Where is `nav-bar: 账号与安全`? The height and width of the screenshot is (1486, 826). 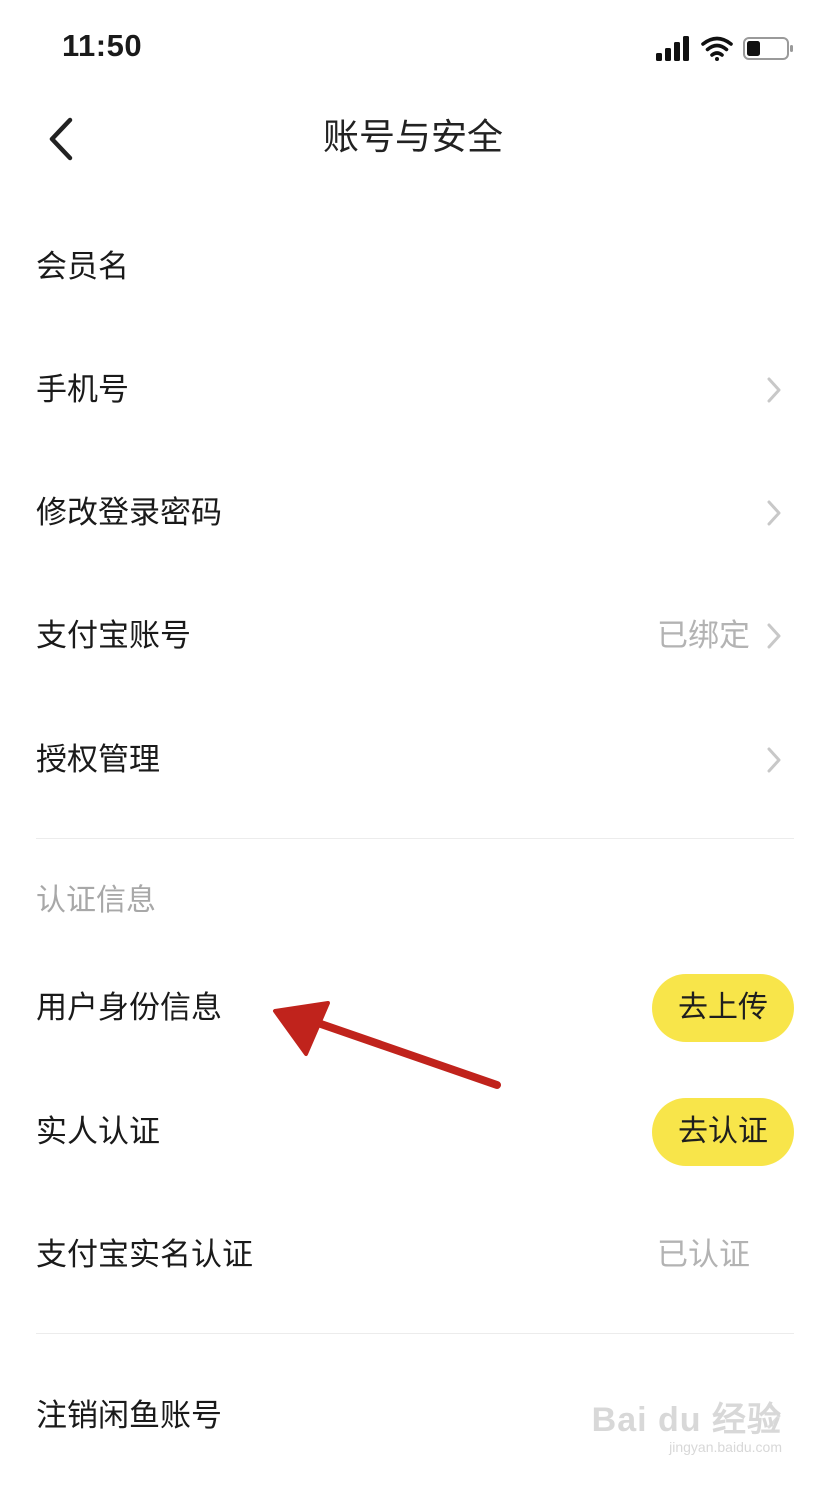 nav-bar: 账号与安全 is located at coordinates (413, 139).